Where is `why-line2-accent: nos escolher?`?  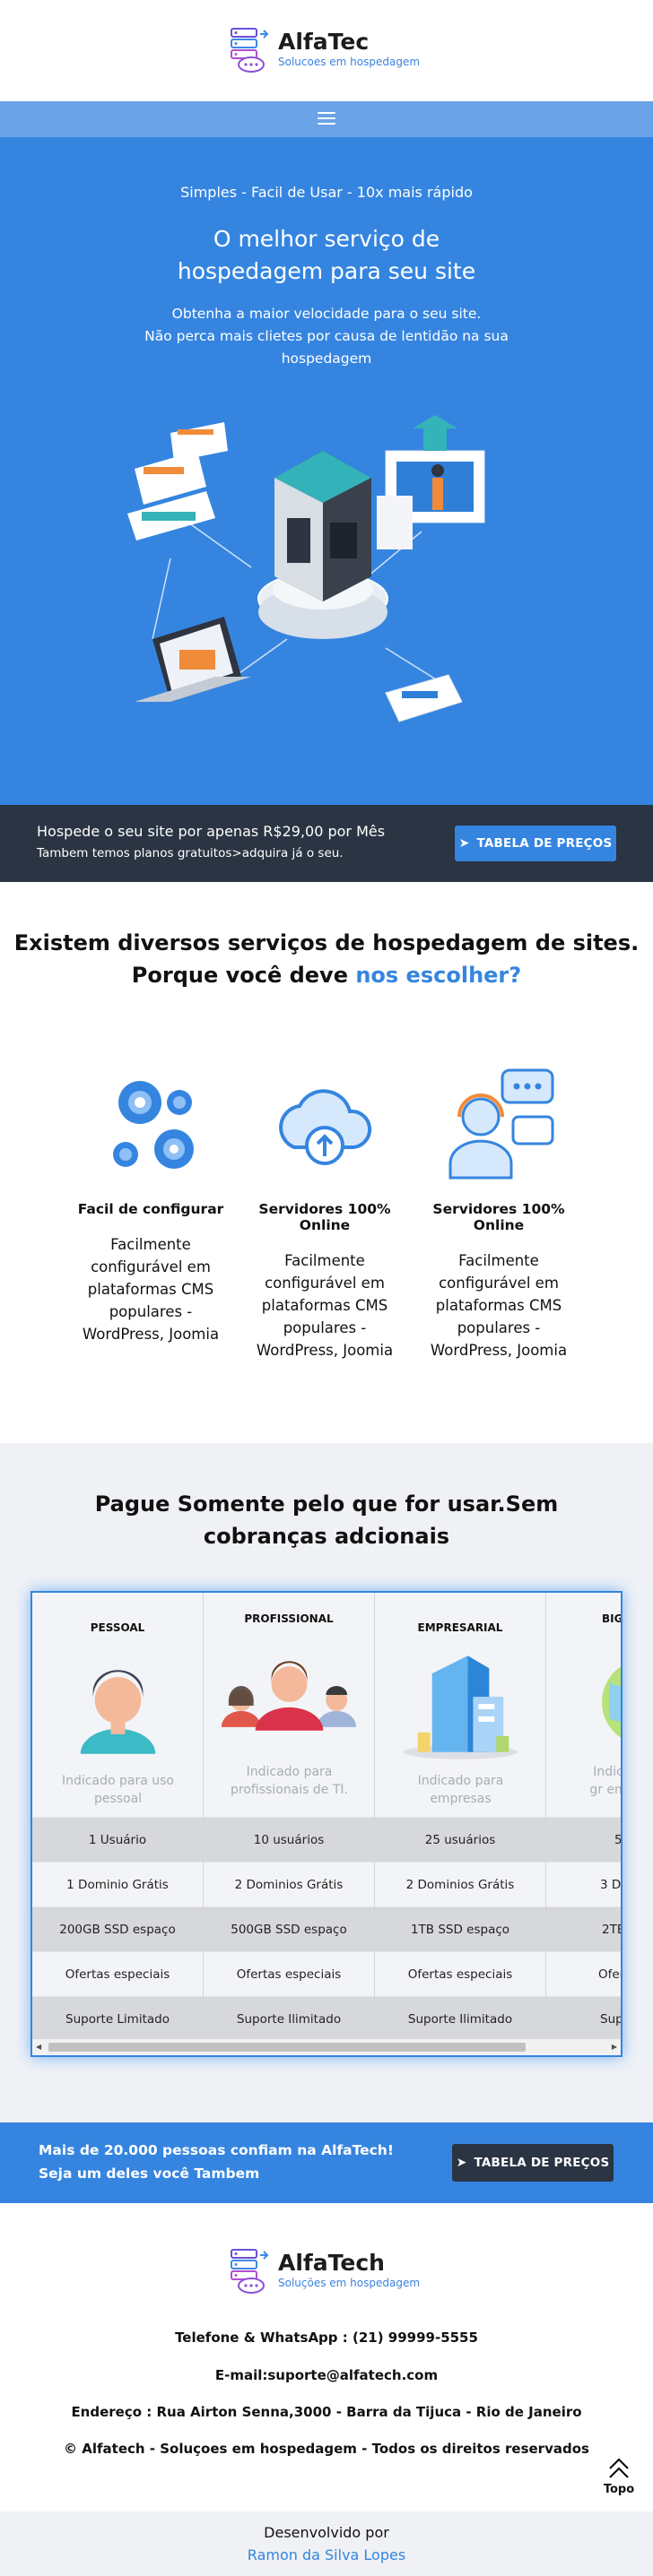
why-line2-accent: nos escolher? is located at coordinates (438, 975).